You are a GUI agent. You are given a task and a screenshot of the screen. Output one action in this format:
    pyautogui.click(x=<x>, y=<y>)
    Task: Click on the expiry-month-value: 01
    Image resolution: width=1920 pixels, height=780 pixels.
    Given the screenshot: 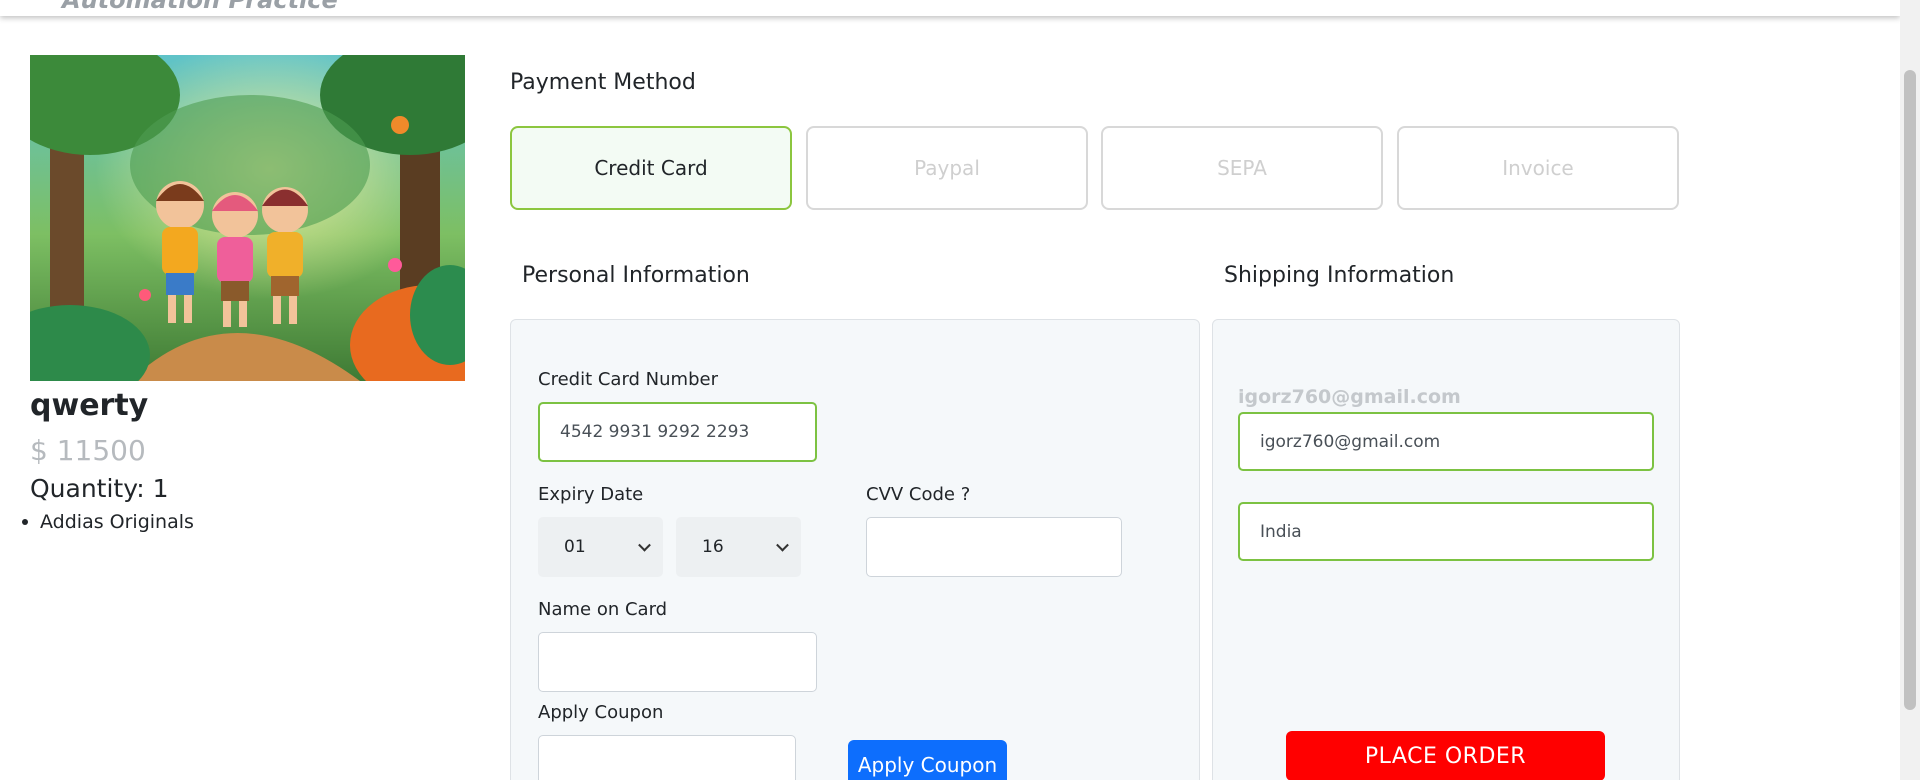 What is the action you would take?
    pyautogui.click(x=575, y=547)
    